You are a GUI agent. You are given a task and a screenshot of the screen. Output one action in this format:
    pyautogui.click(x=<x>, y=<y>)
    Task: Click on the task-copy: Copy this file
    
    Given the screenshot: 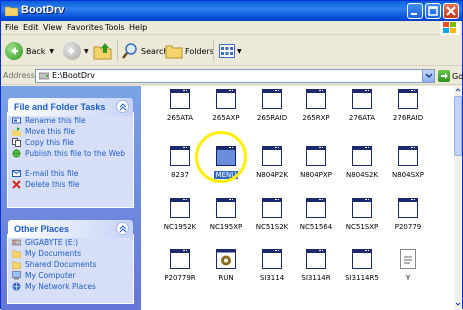 What is the action you would take?
    pyautogui.click(x=72, y=143)
    